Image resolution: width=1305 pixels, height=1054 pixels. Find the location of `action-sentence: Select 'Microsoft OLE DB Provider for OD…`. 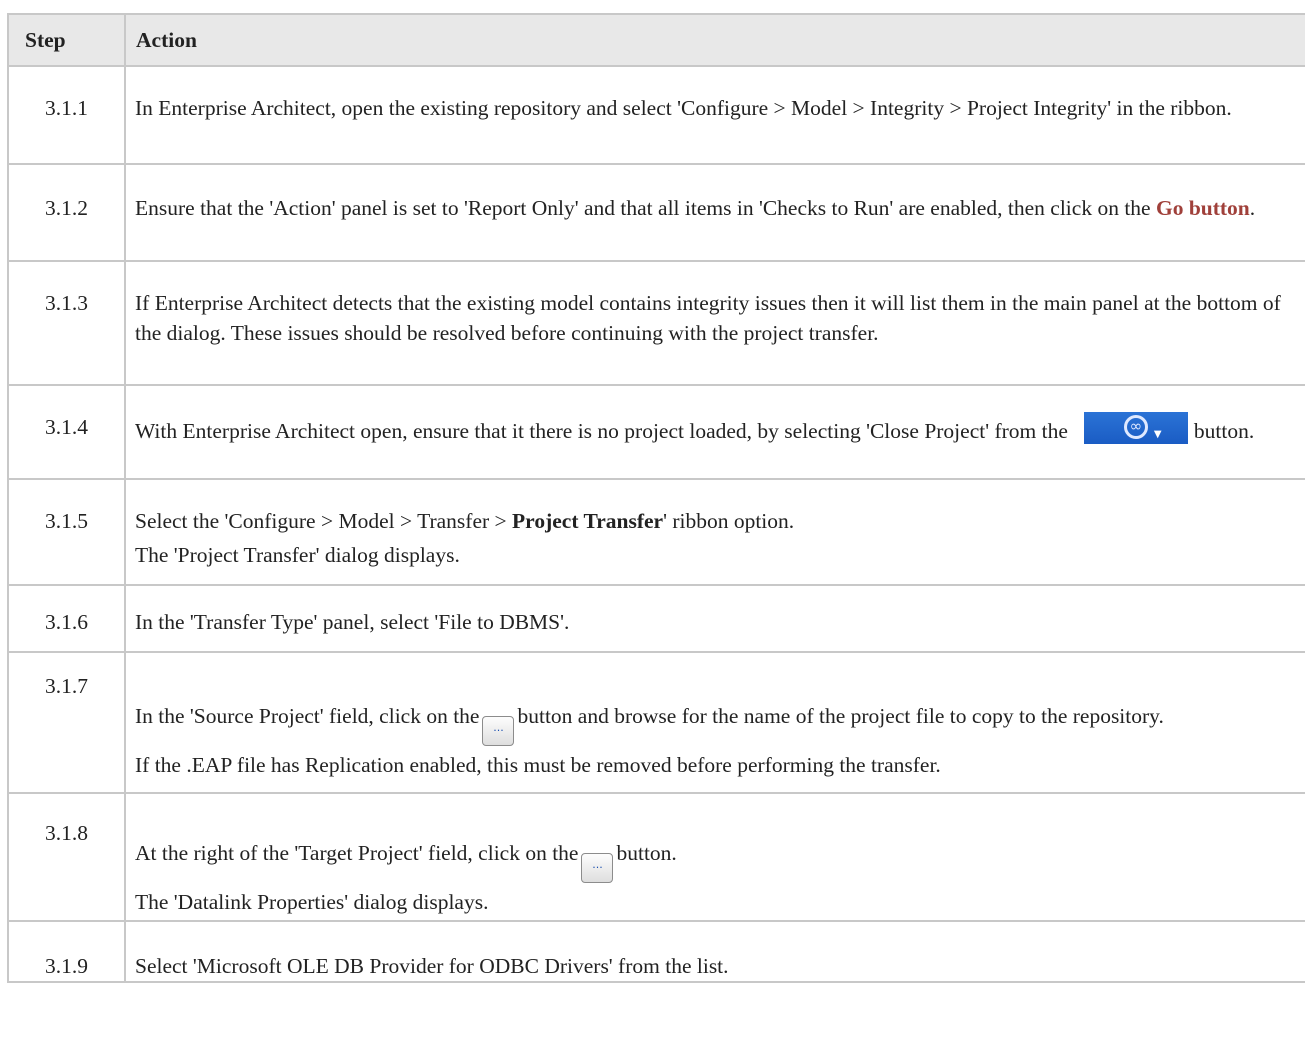

action-sentence: Select 'Microsoft OLE DB Provider for OD… is located at coordinates (432, 966).